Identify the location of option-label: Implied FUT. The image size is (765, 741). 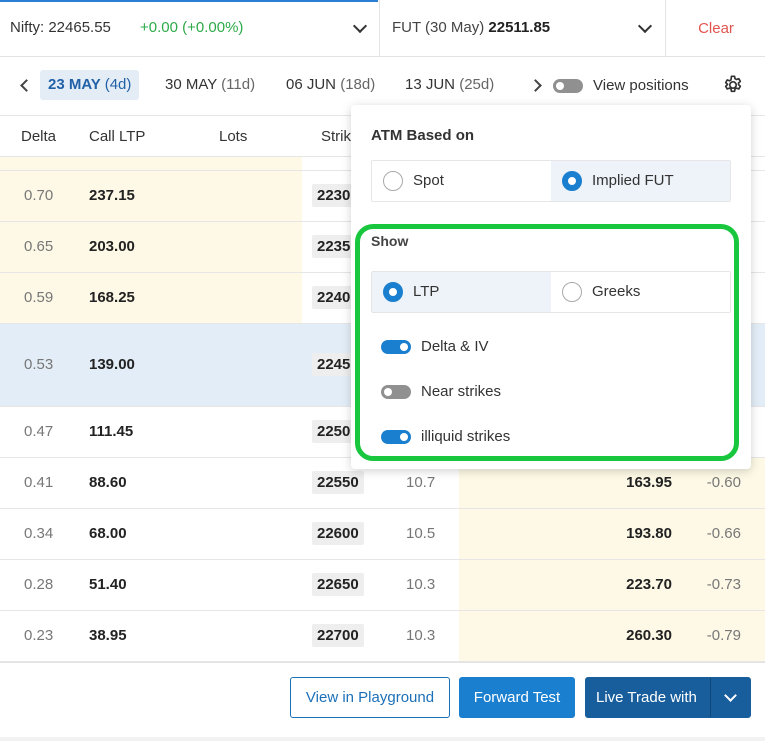
(633, 180).